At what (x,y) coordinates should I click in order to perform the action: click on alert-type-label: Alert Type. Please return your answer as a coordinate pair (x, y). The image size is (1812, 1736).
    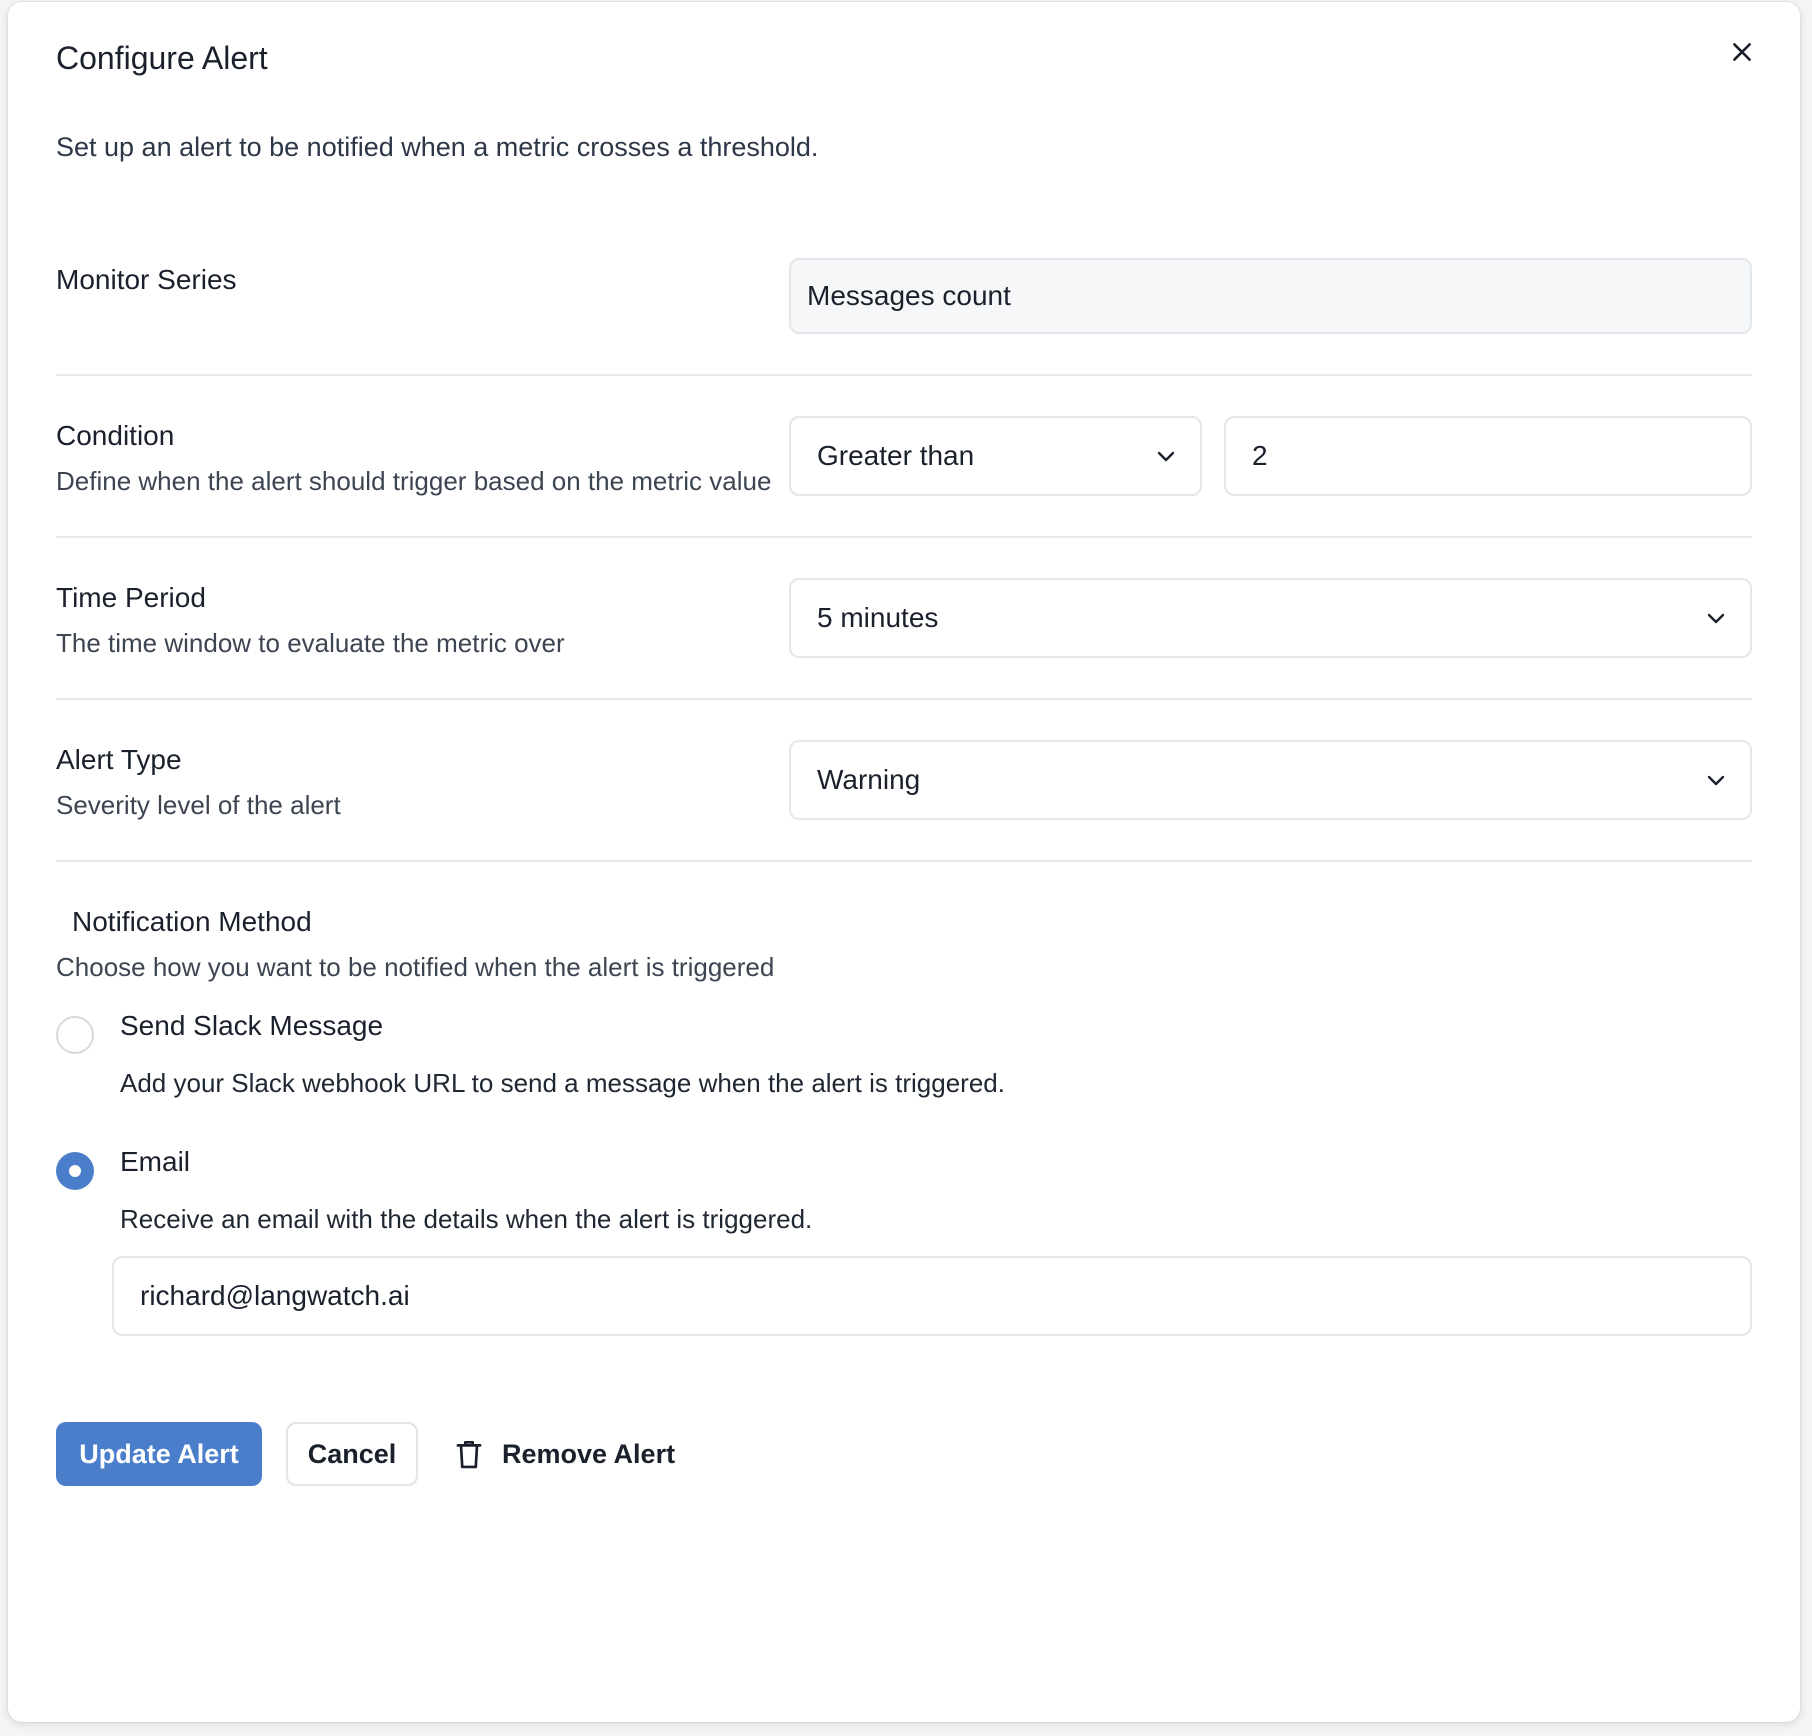
    Looking at the image, I should click on (119, 759).